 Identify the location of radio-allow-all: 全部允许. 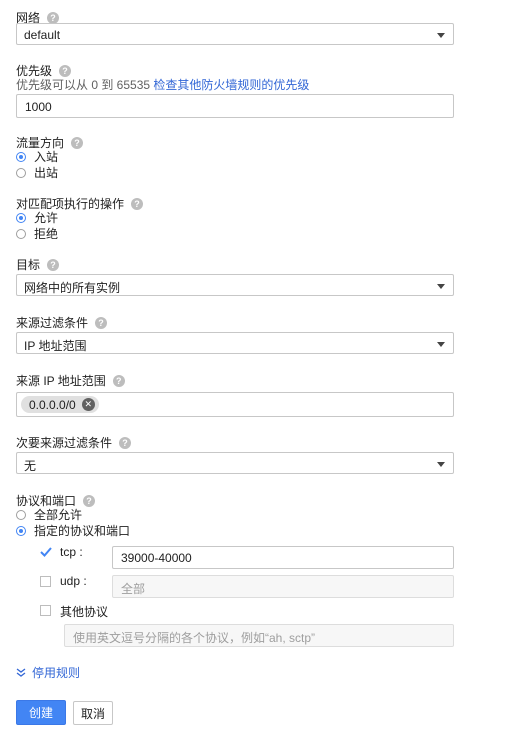
(49, 514).